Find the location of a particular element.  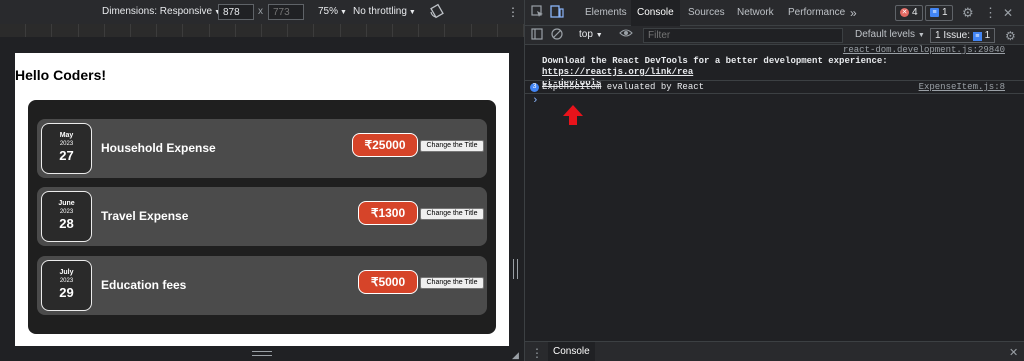

console-prompt-icon: › is located at coordinates (535, 101).